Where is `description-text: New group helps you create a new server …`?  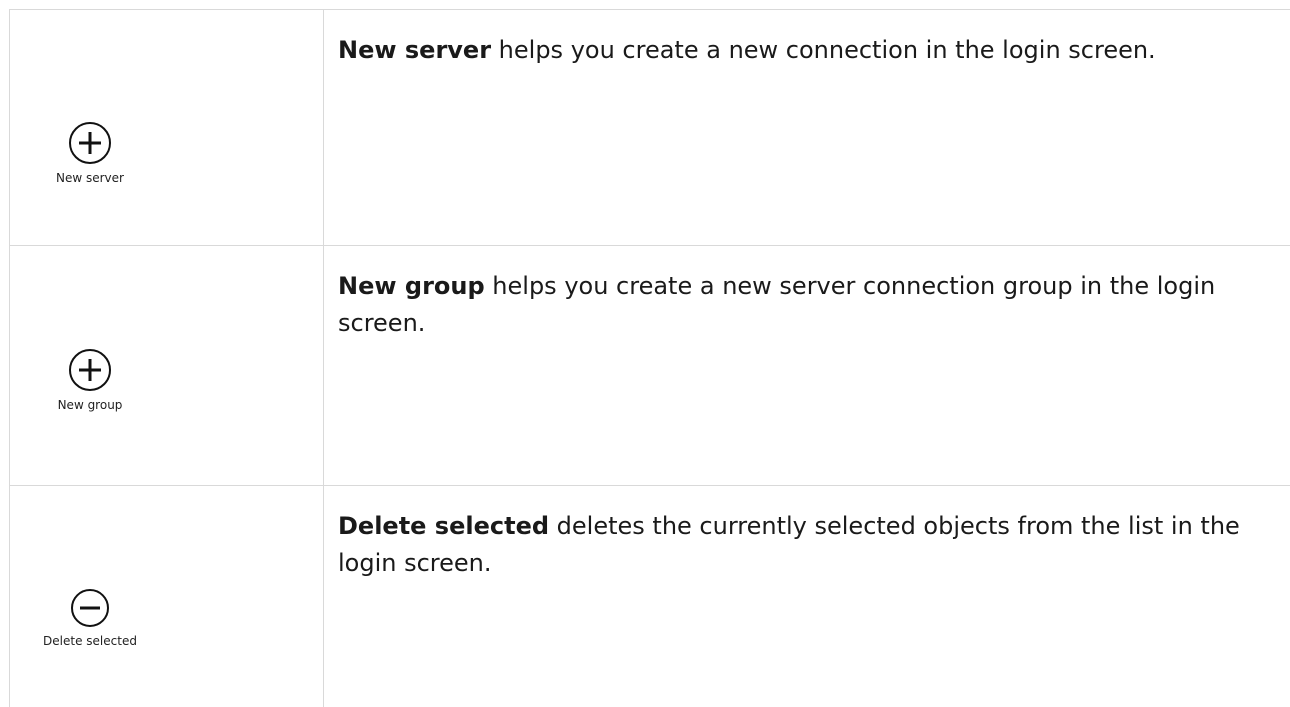 description-text: New group helps you create a new server … is located at coordinates (808, 305).